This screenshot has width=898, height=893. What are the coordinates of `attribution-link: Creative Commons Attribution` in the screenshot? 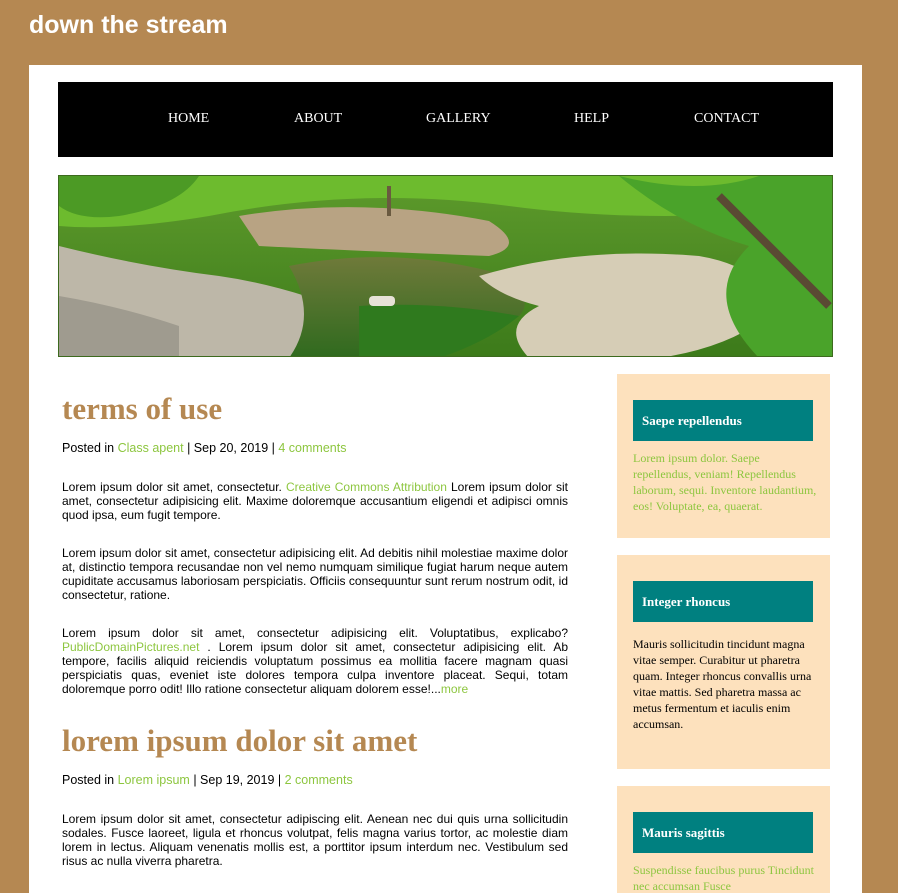 It's located at (366, 487).